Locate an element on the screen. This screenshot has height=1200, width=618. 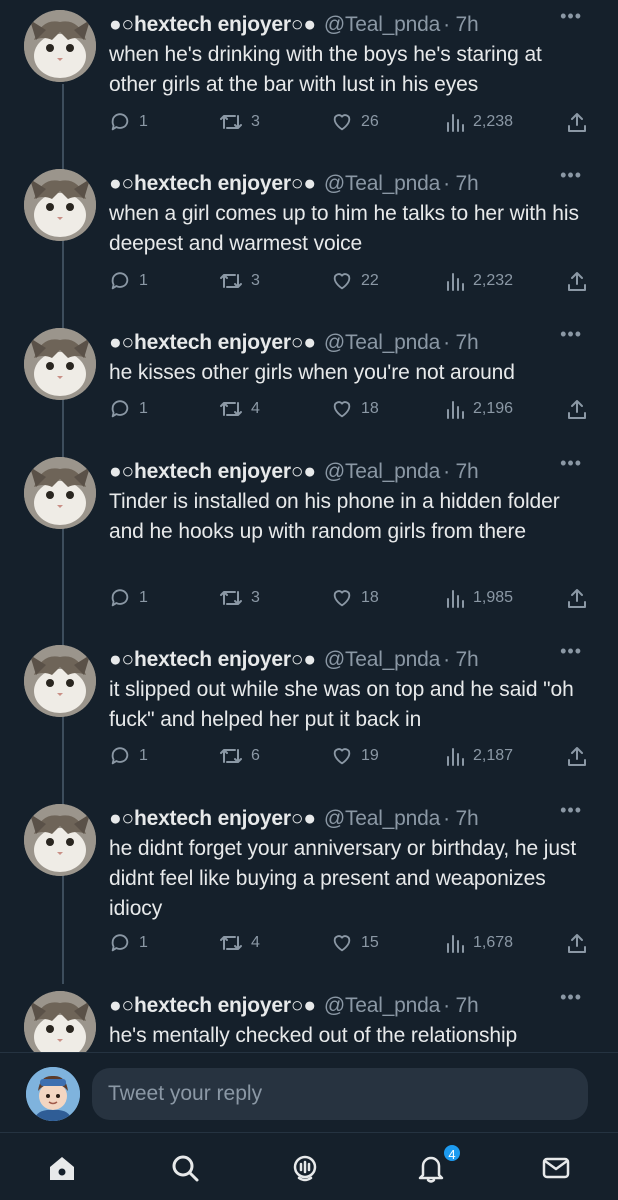
tab-messages is located at coordinates (556, 1168).